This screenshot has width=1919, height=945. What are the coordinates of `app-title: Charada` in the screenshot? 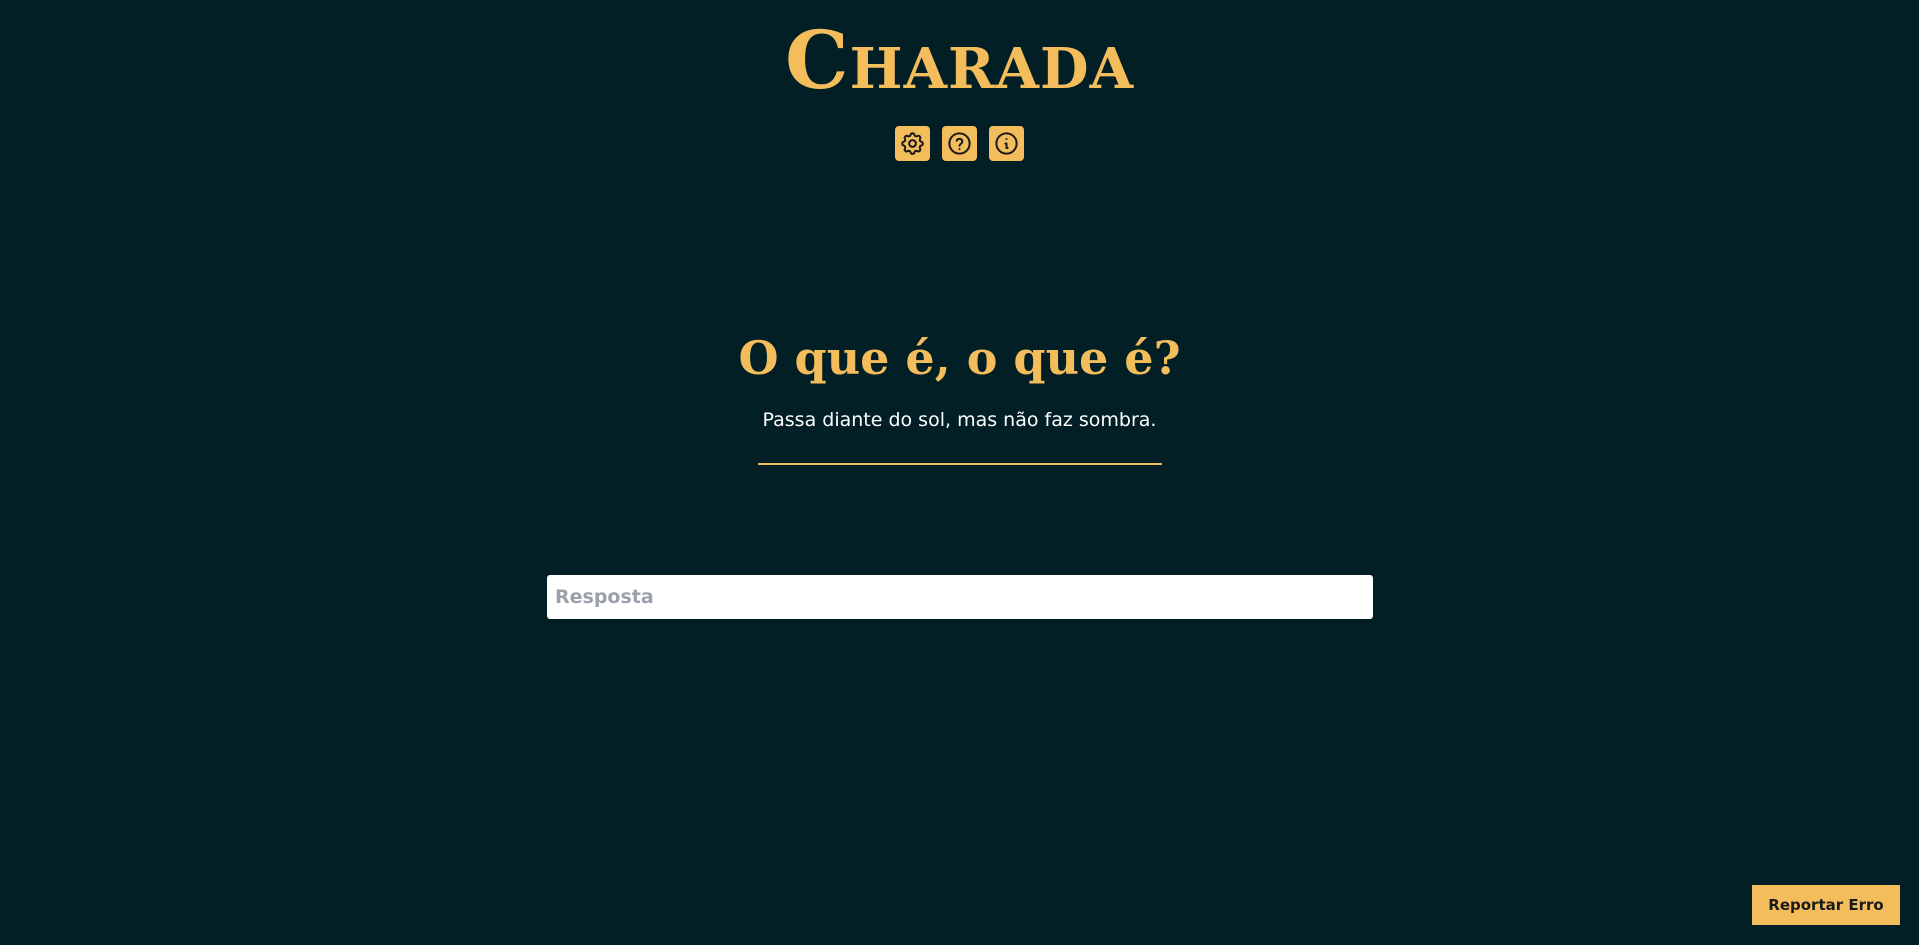 It's located at (959, 60).